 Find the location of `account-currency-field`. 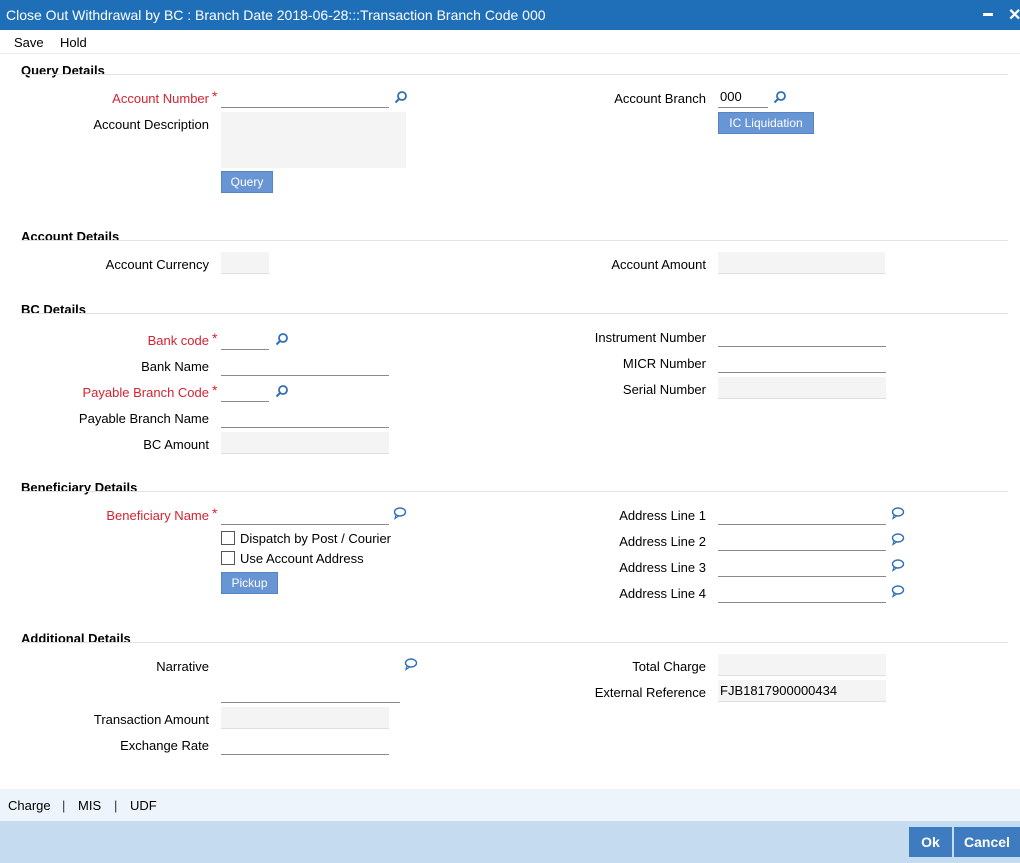

account-currency-field is located at coordinates (245, 263).